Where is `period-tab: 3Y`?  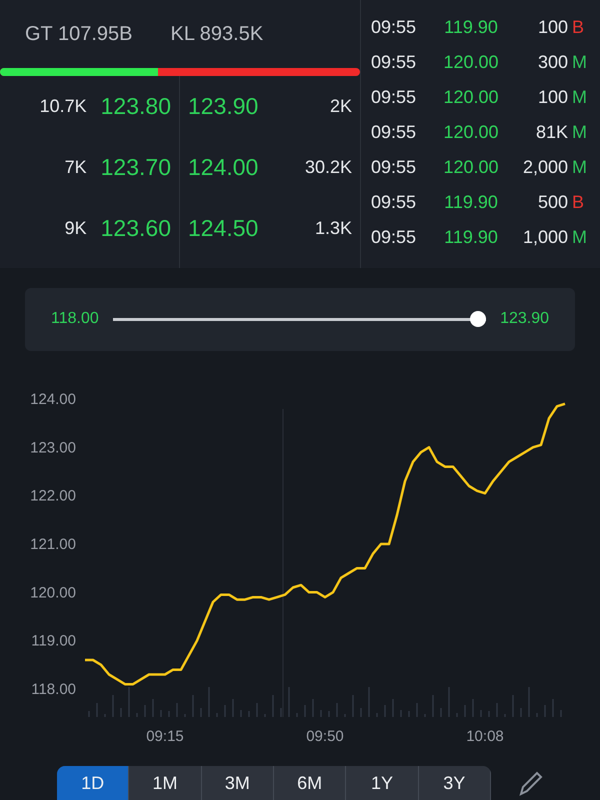 period-tab: 3Y is located at coordinates (454, 783).